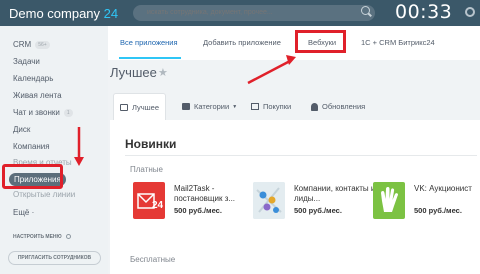  I want to click on search-icon, so click(365, 10).